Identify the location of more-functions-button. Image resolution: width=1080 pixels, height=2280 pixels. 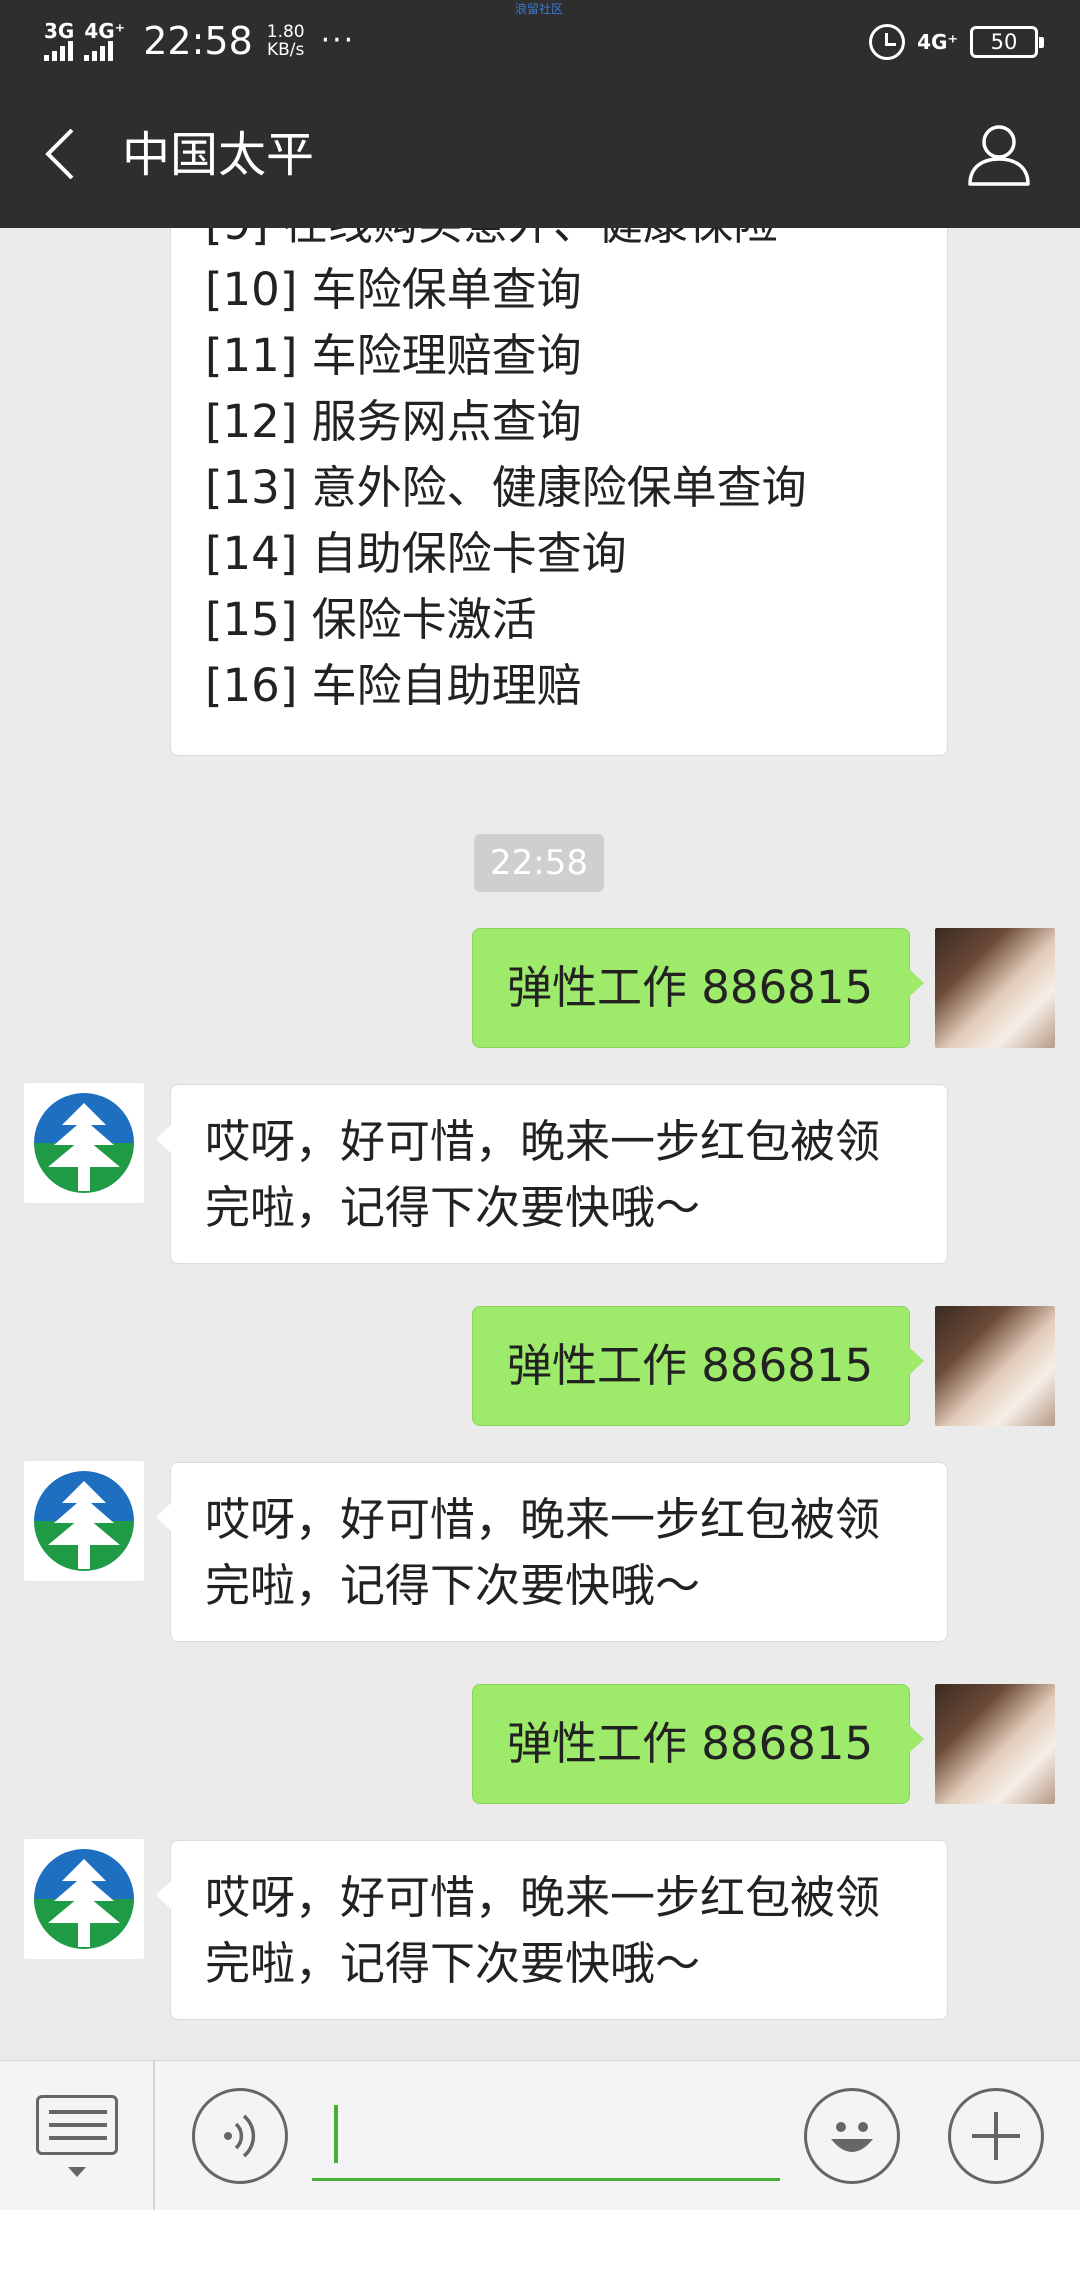
(996, 2136).